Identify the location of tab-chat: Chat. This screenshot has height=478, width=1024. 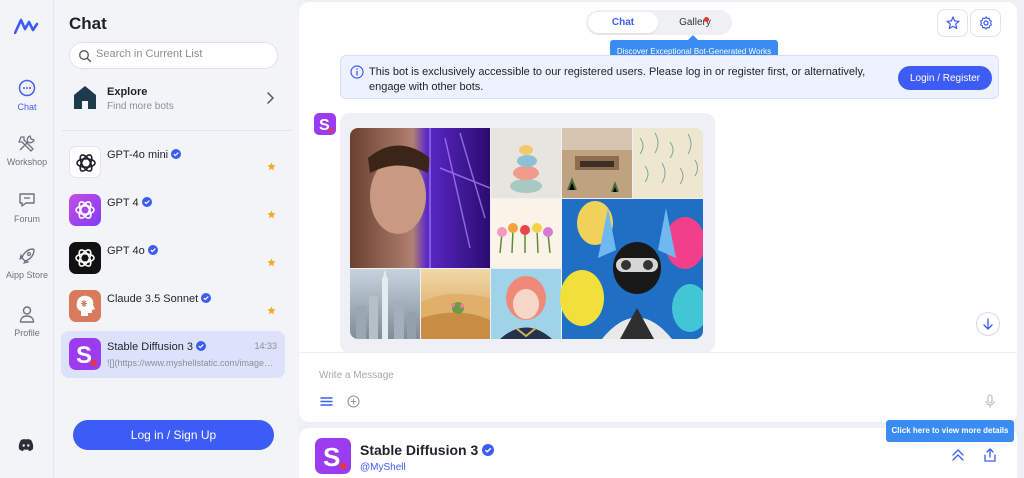
(623, 22).